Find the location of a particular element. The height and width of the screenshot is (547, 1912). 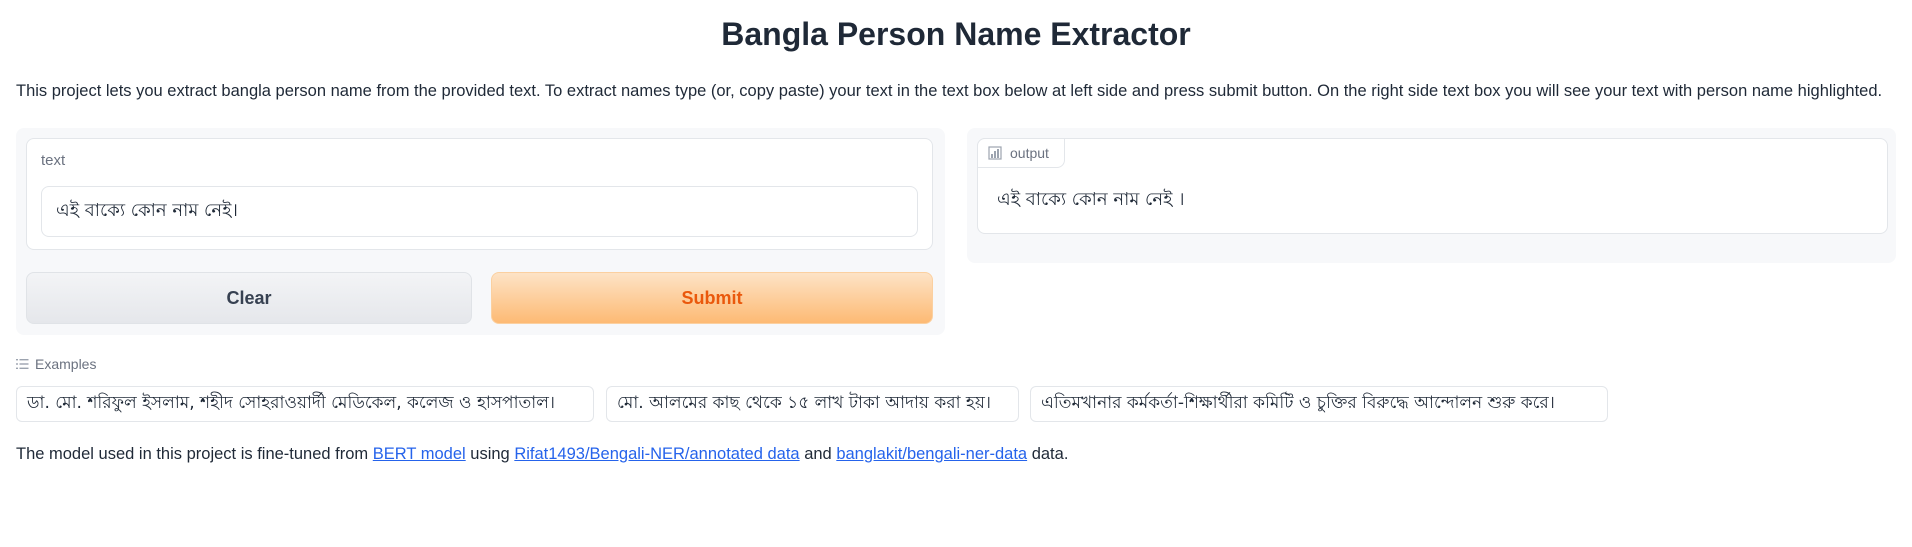

page-title: Bangla Person Name Extractor is located at coordinates (956, 34).